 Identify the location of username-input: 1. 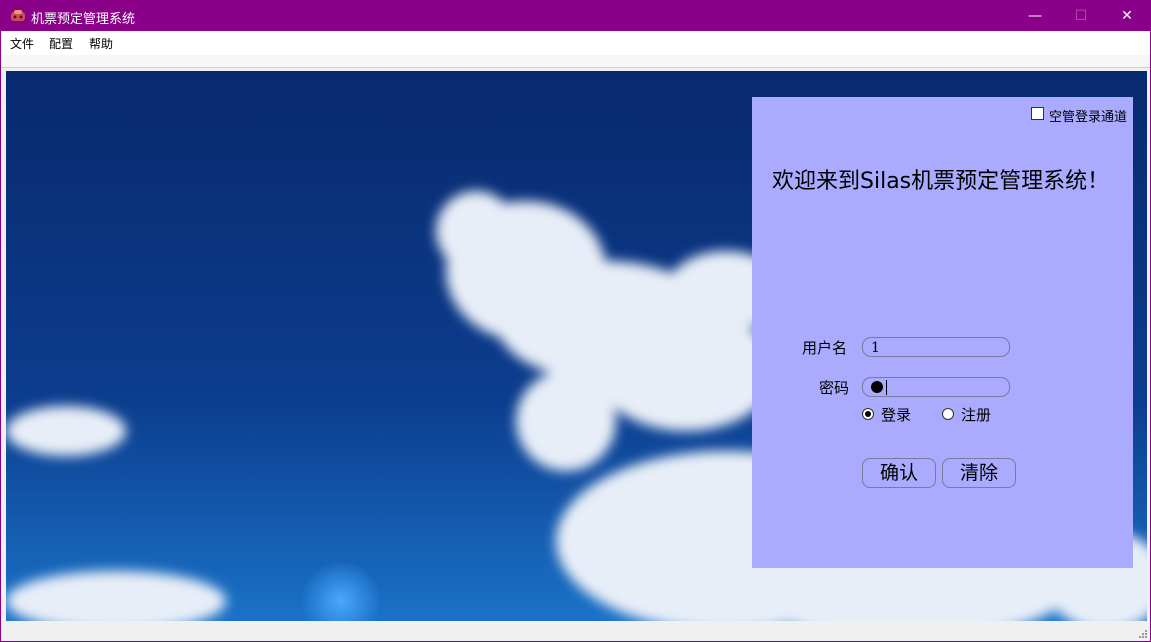
(936, 347).